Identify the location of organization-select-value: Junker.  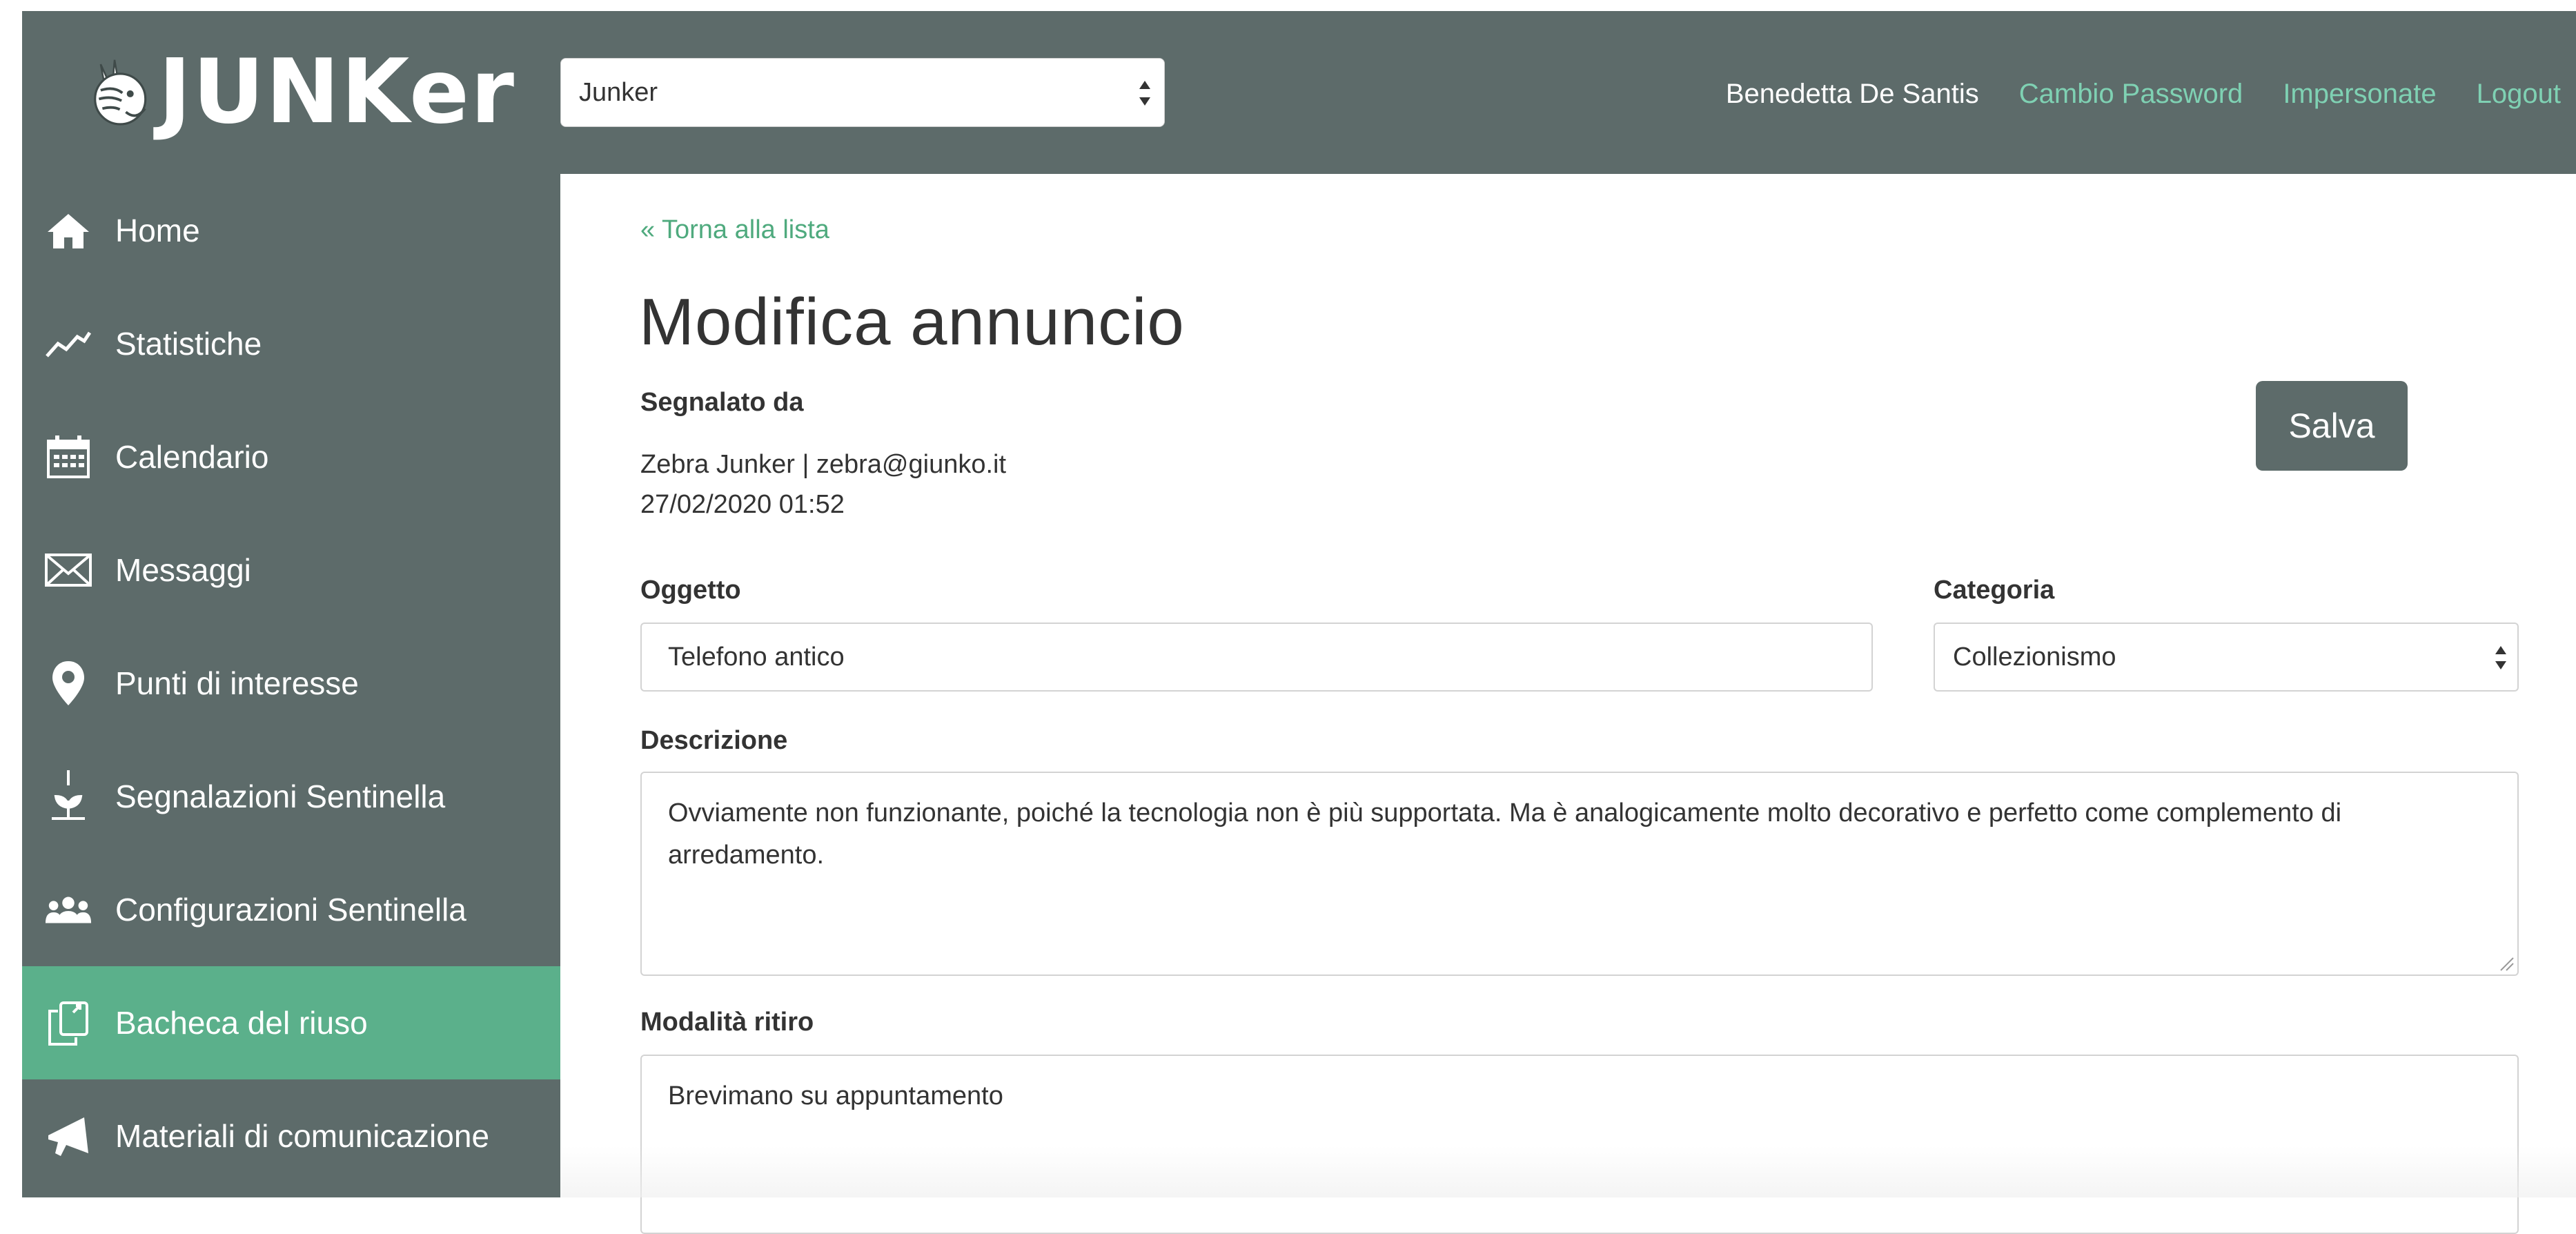
(618, 92).